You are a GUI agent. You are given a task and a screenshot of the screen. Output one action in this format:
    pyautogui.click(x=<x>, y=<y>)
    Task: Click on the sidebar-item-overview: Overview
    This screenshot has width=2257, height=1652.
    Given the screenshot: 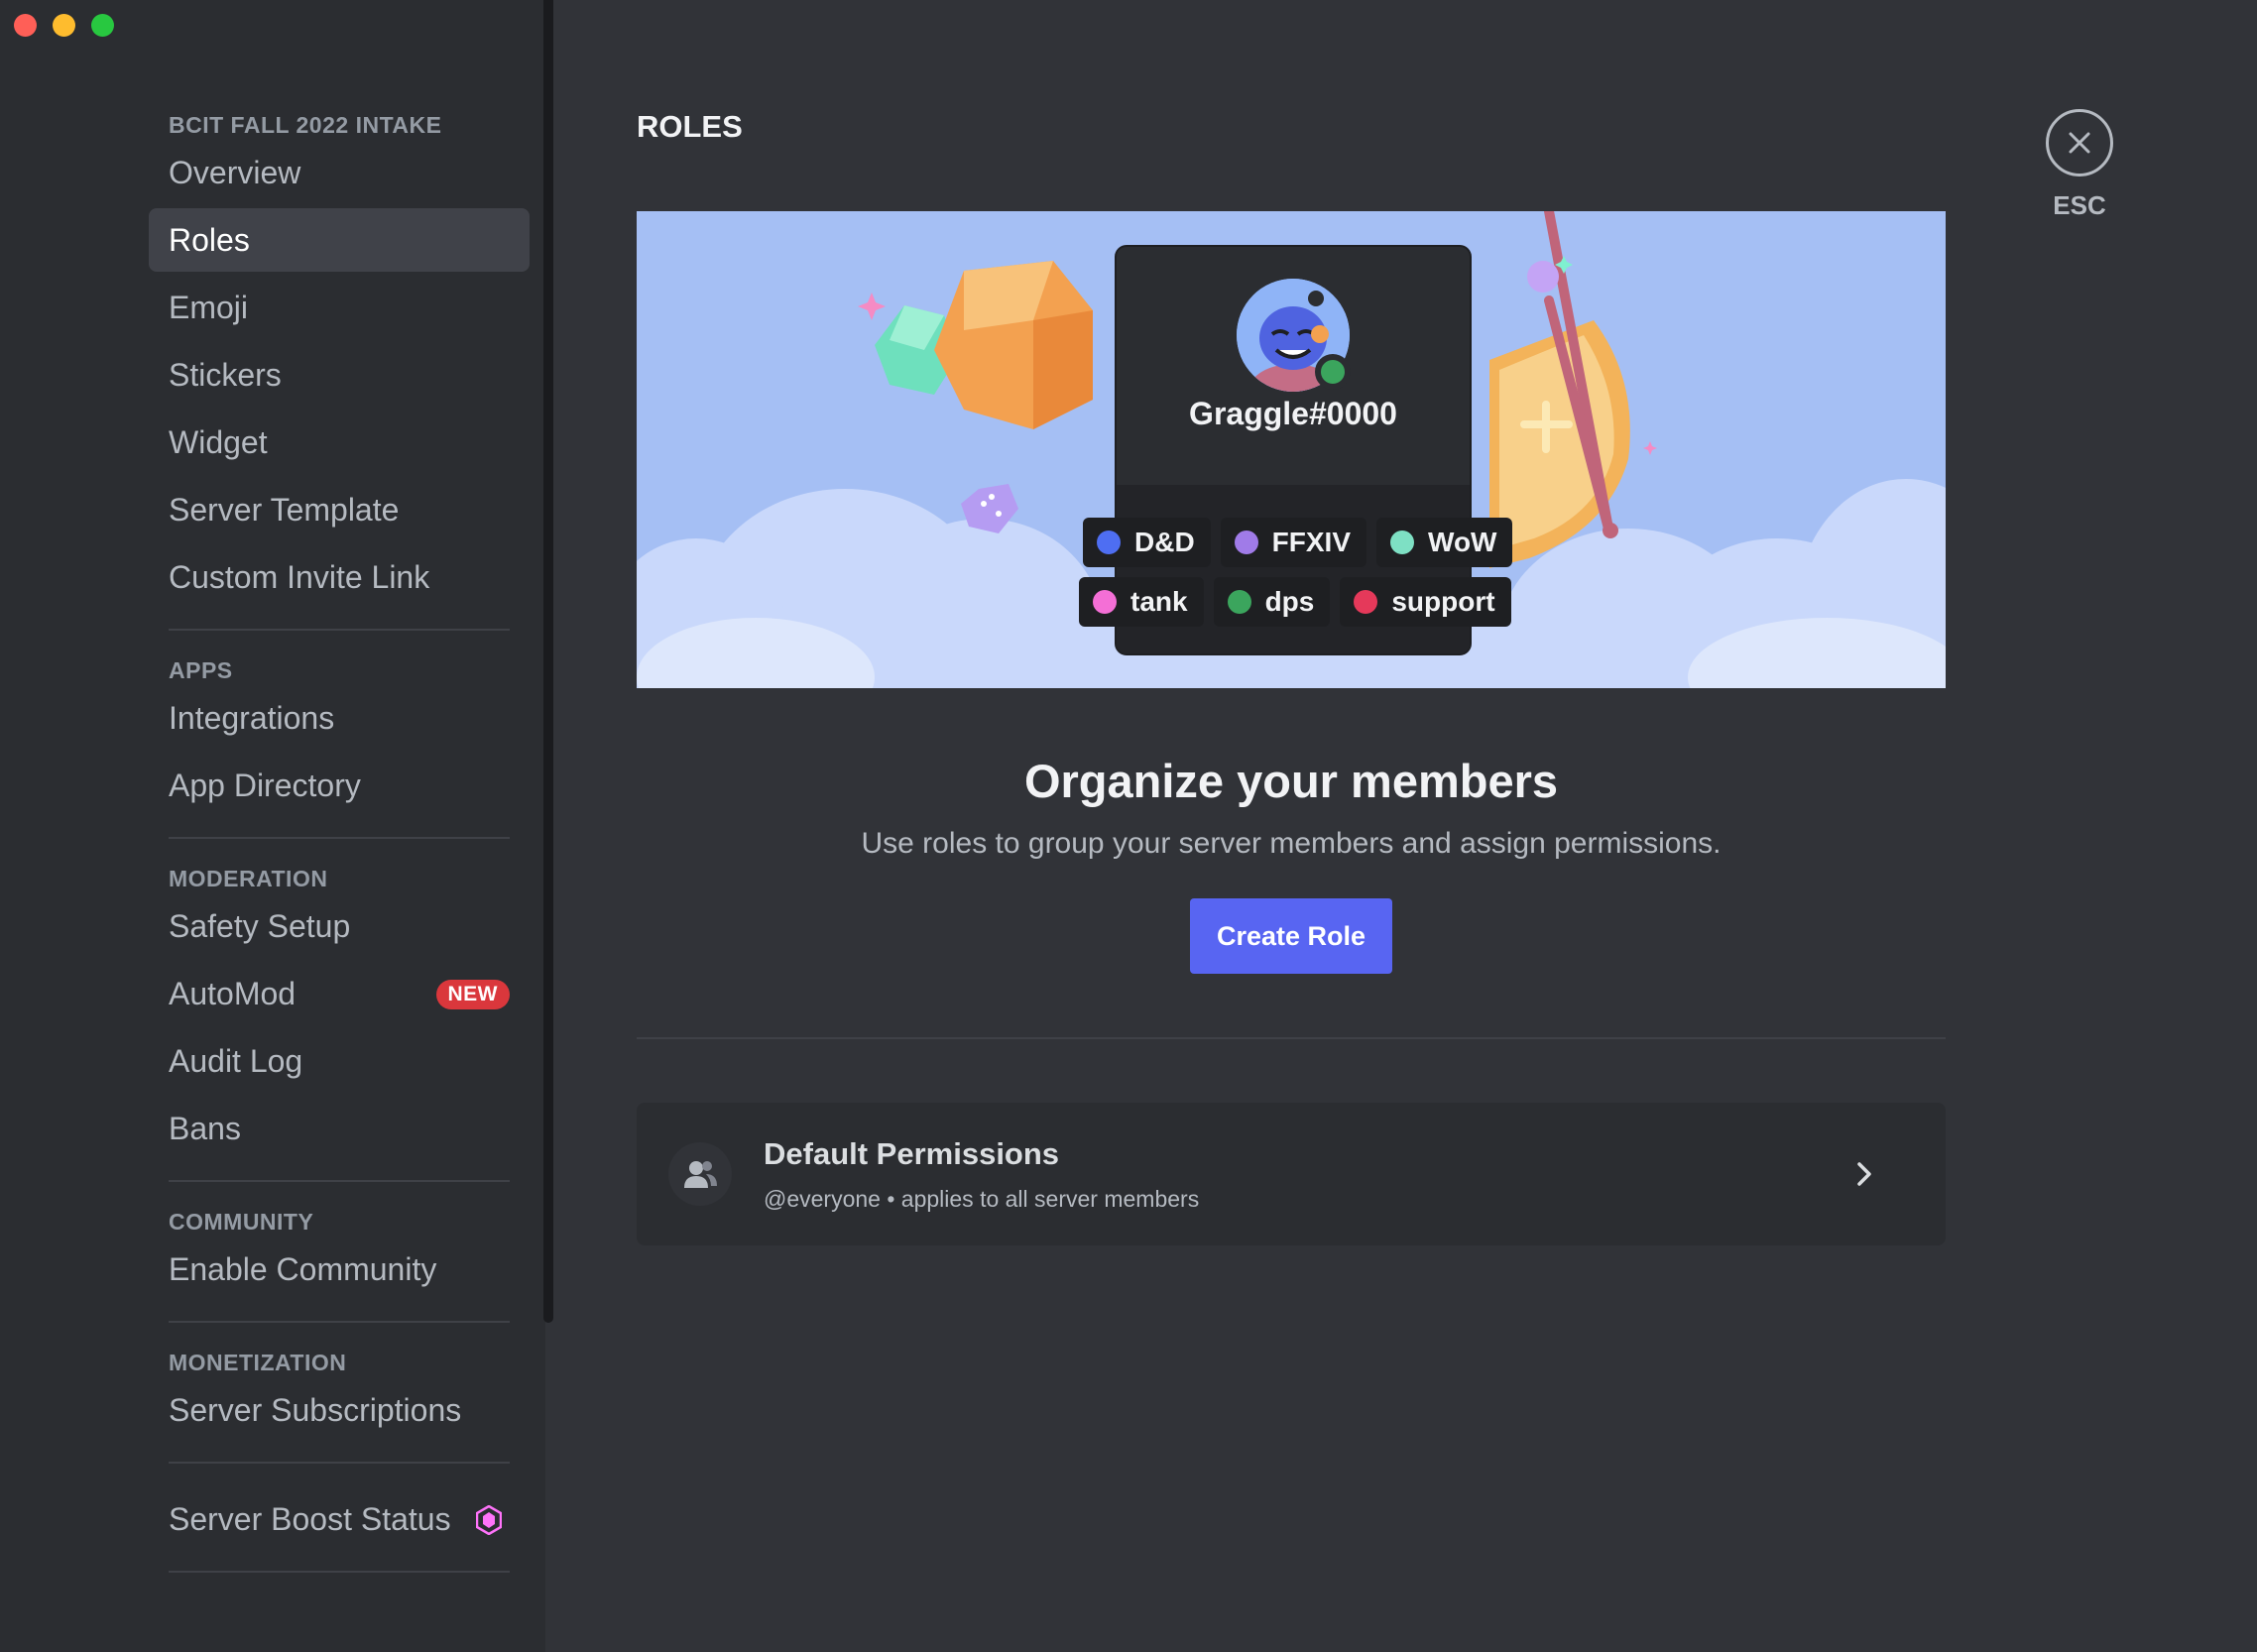 What is the action you would take?
    pyautogui.click(x=339, y=172)
    